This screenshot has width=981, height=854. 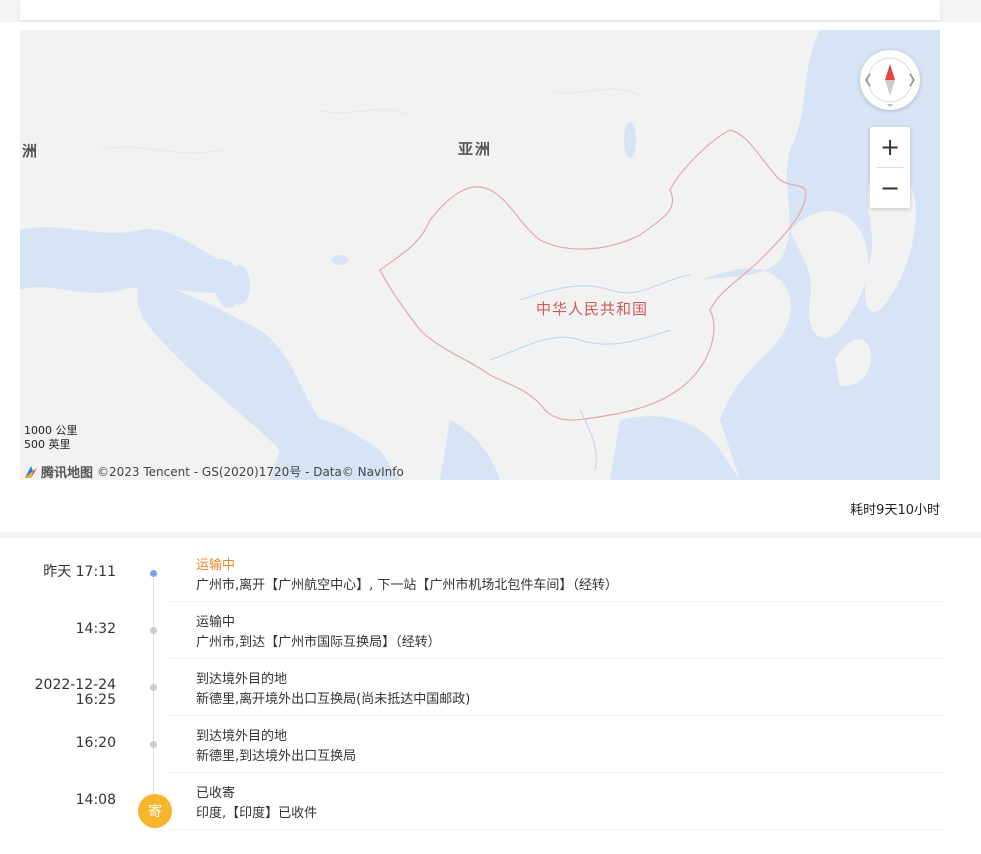 I want to click on tencent-map-logo-icon, so click(x=31, y=471).